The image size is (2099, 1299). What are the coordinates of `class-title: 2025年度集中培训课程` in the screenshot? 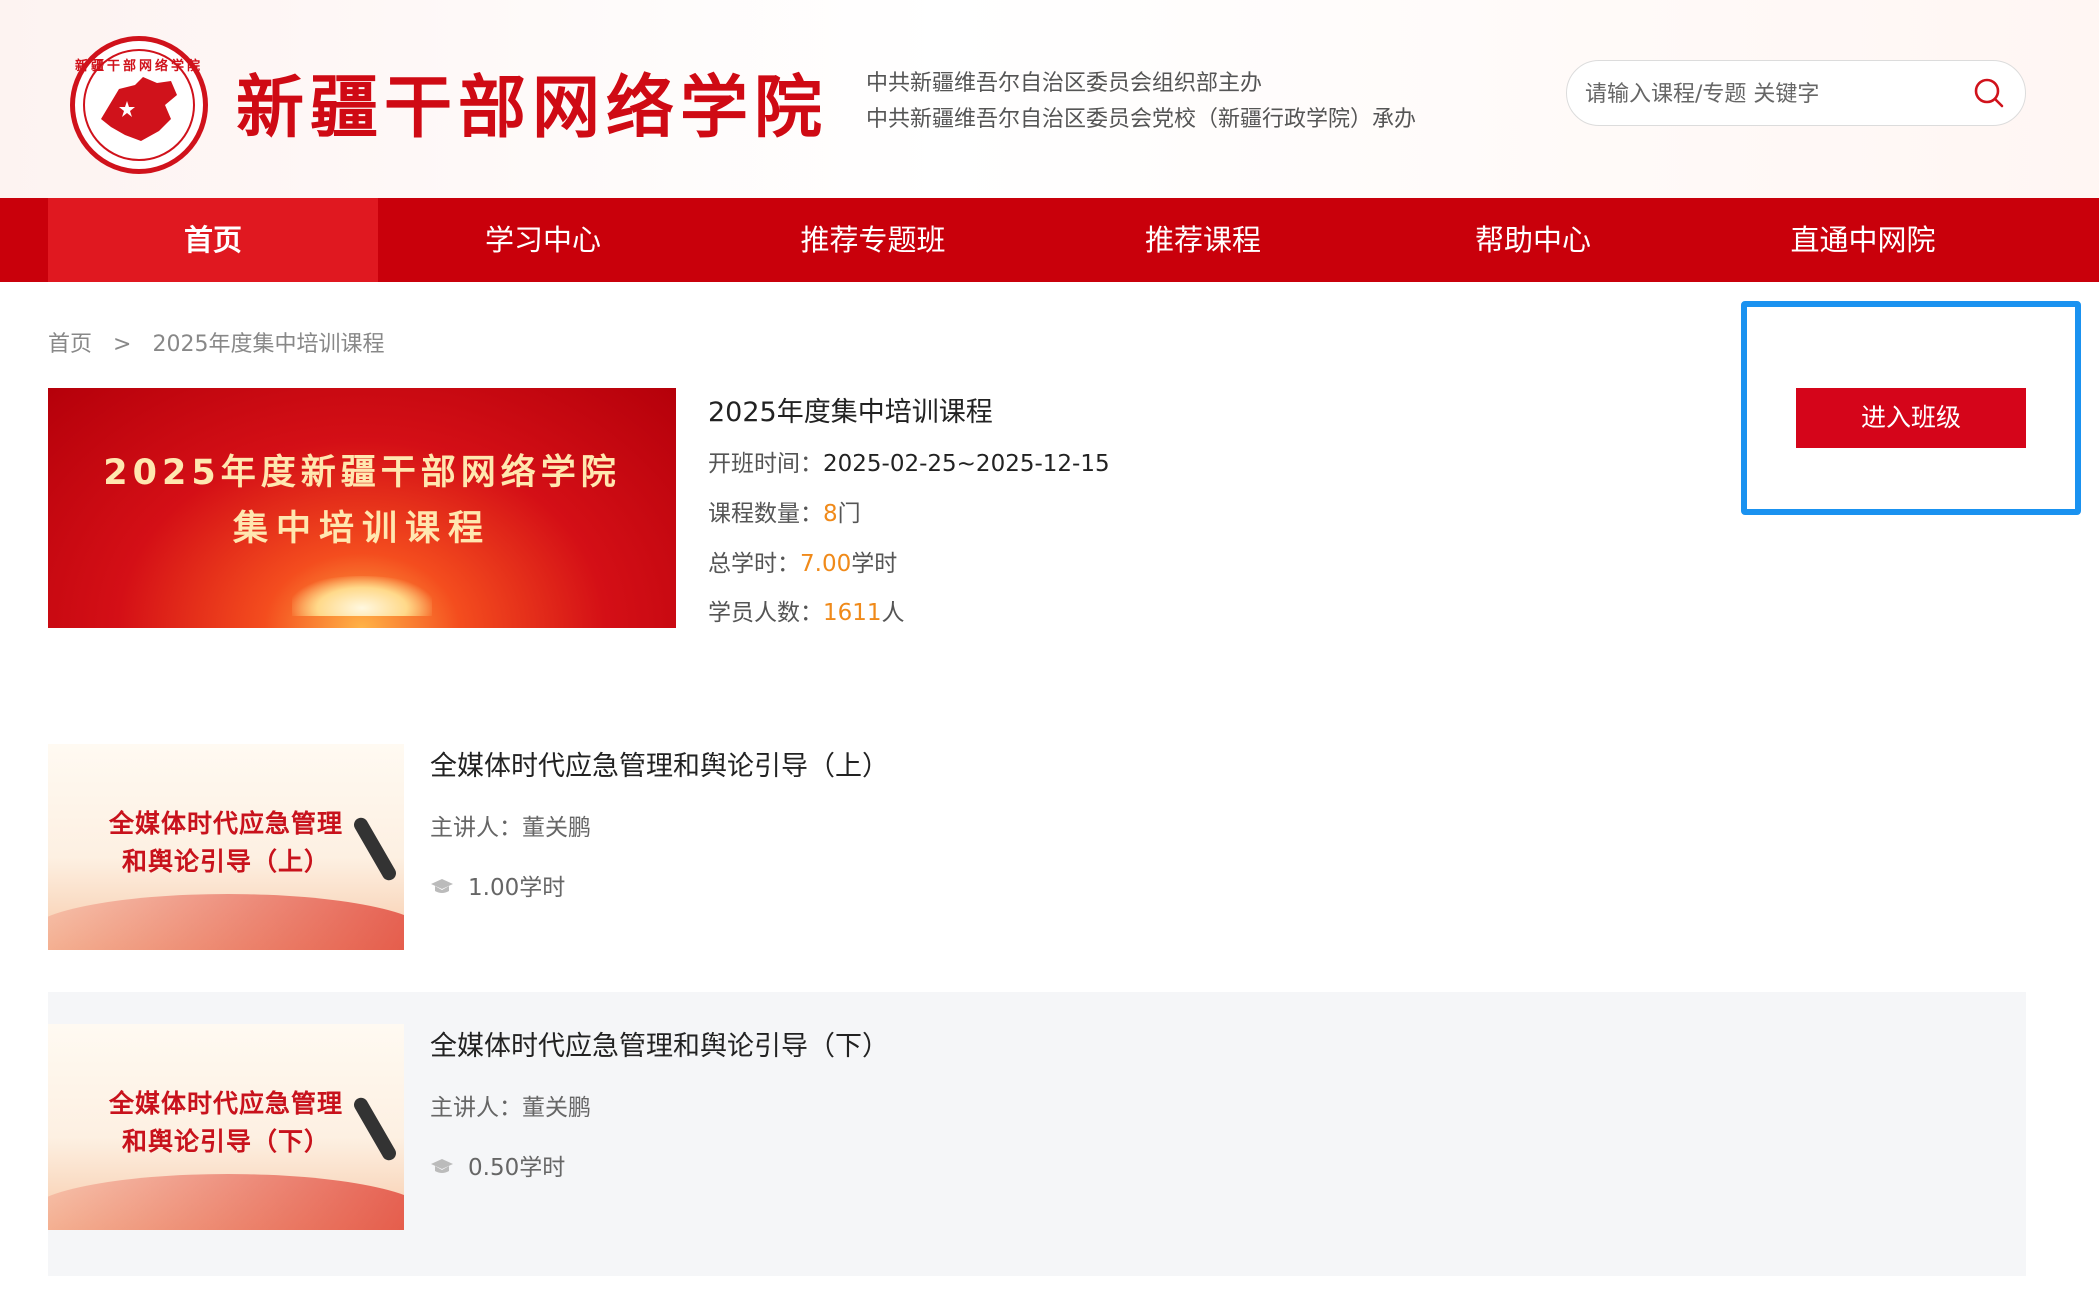 It's located at (850, 412).